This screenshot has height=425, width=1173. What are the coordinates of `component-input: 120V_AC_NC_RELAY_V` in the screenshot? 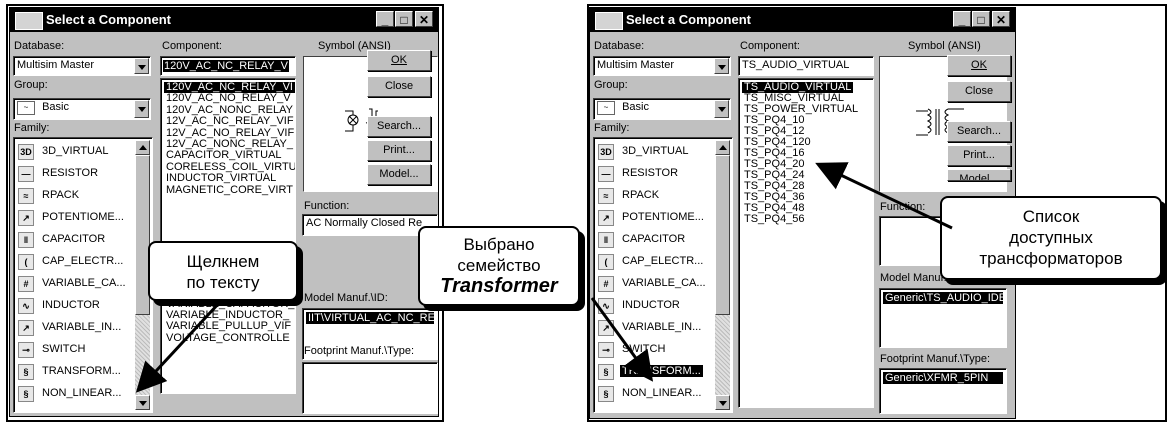 It's located at (228, 66).